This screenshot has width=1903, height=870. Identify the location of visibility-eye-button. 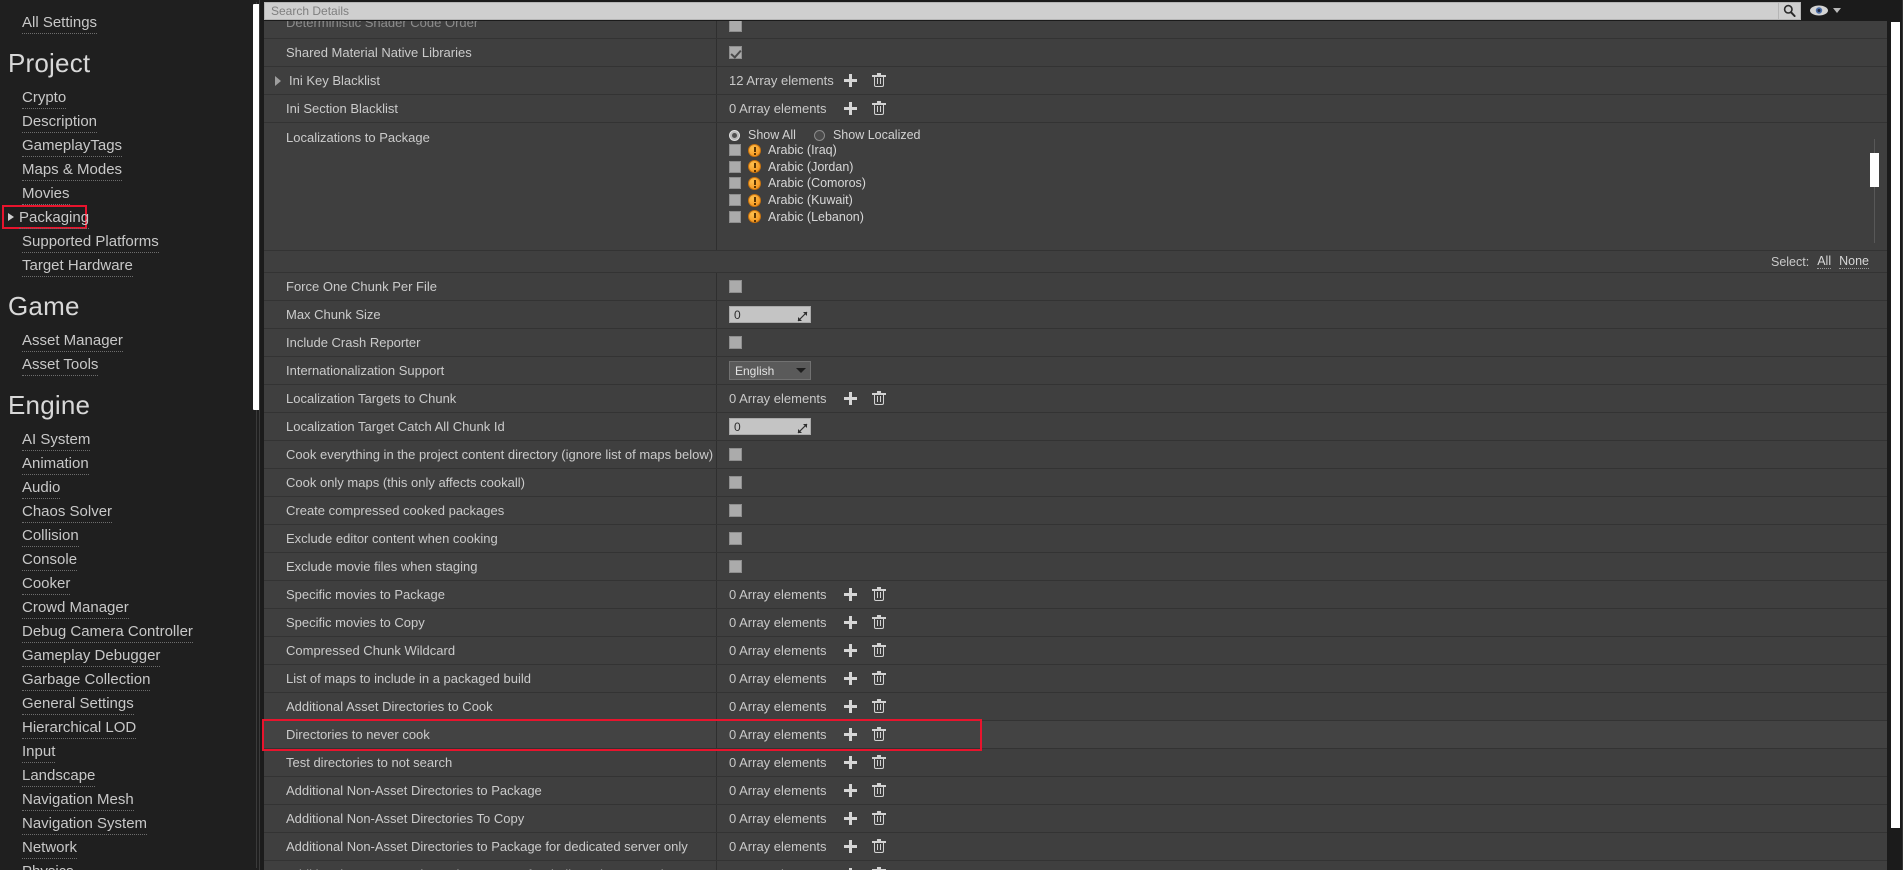
(1825, 11).